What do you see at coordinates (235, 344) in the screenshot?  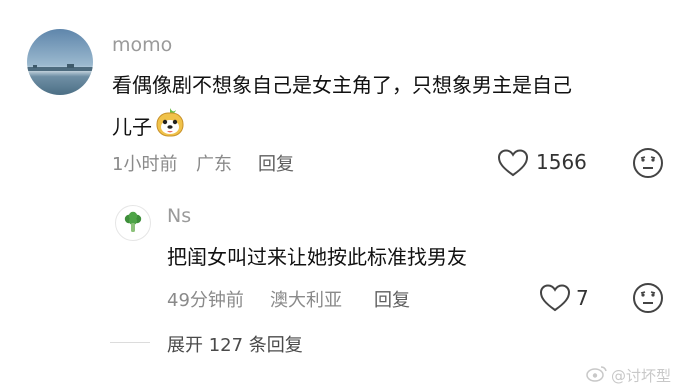 I see `expand-replies-button: 展开 127 条回复` at bounding box center [235, 344].